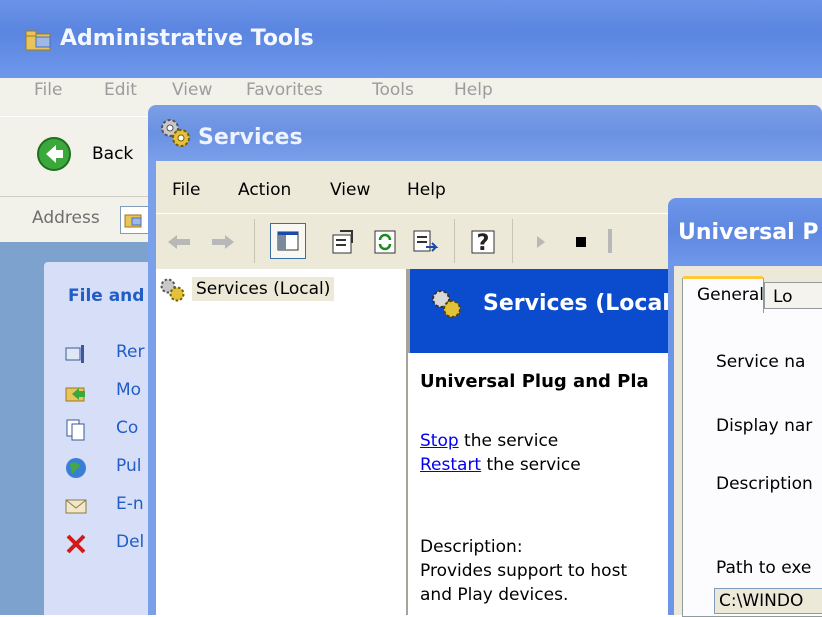  What do you see at coordinates (350, 190) in the screenshot?
I see `services-menu-view: View` at bounding box center [350, 190].